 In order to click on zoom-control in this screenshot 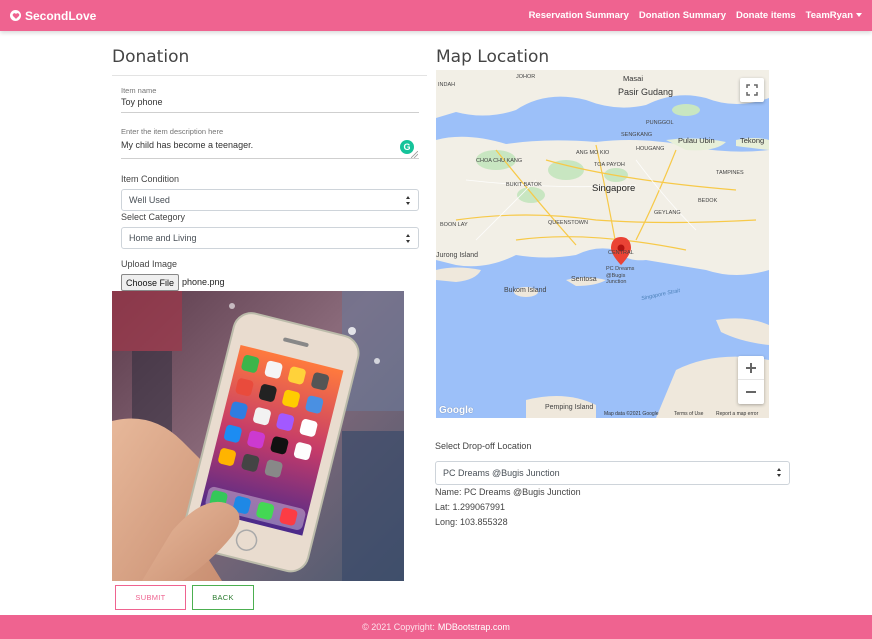, I will do `click(751, 380)`.